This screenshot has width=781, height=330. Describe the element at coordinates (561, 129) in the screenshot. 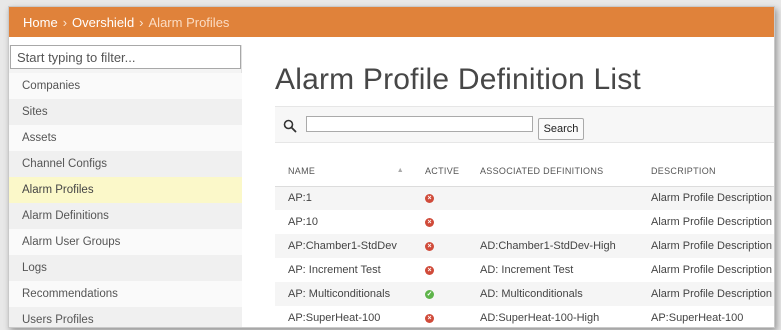

I see `search-button: Search` at that location.